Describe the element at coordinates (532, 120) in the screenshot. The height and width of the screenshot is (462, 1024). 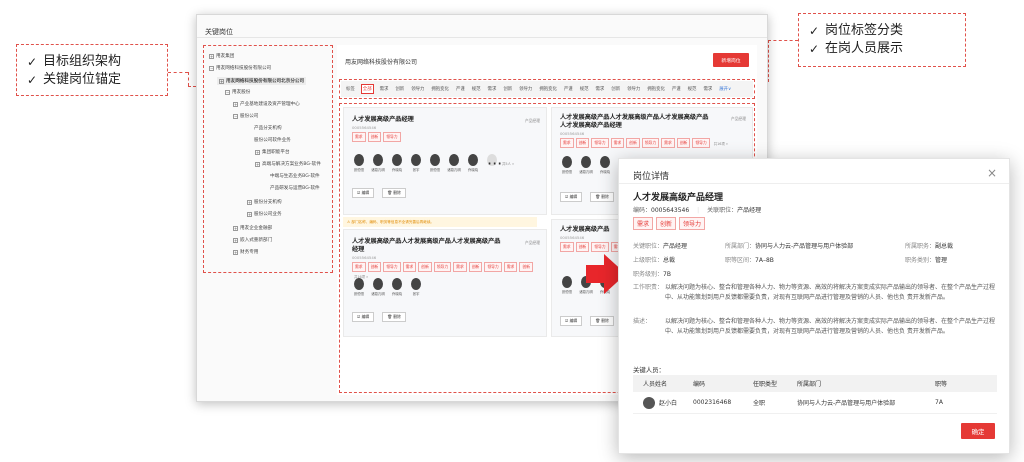
I see `card-position: 产品经理` at that location.